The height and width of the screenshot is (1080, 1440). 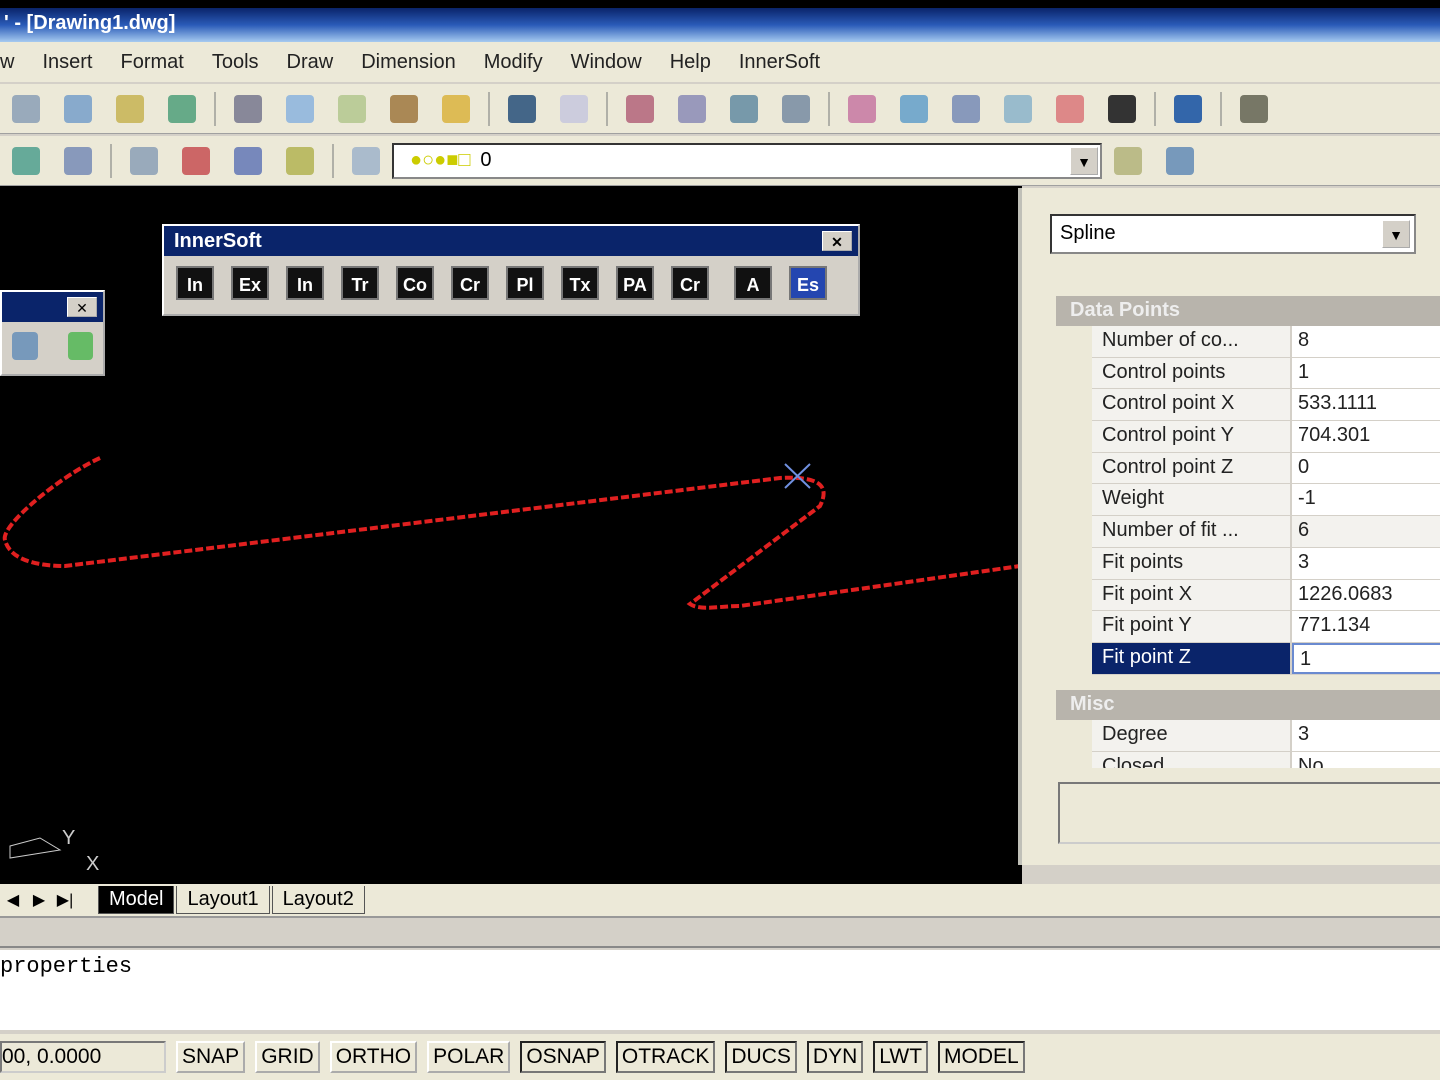 I want to click on paste-icon, so click(x=352, y=108).